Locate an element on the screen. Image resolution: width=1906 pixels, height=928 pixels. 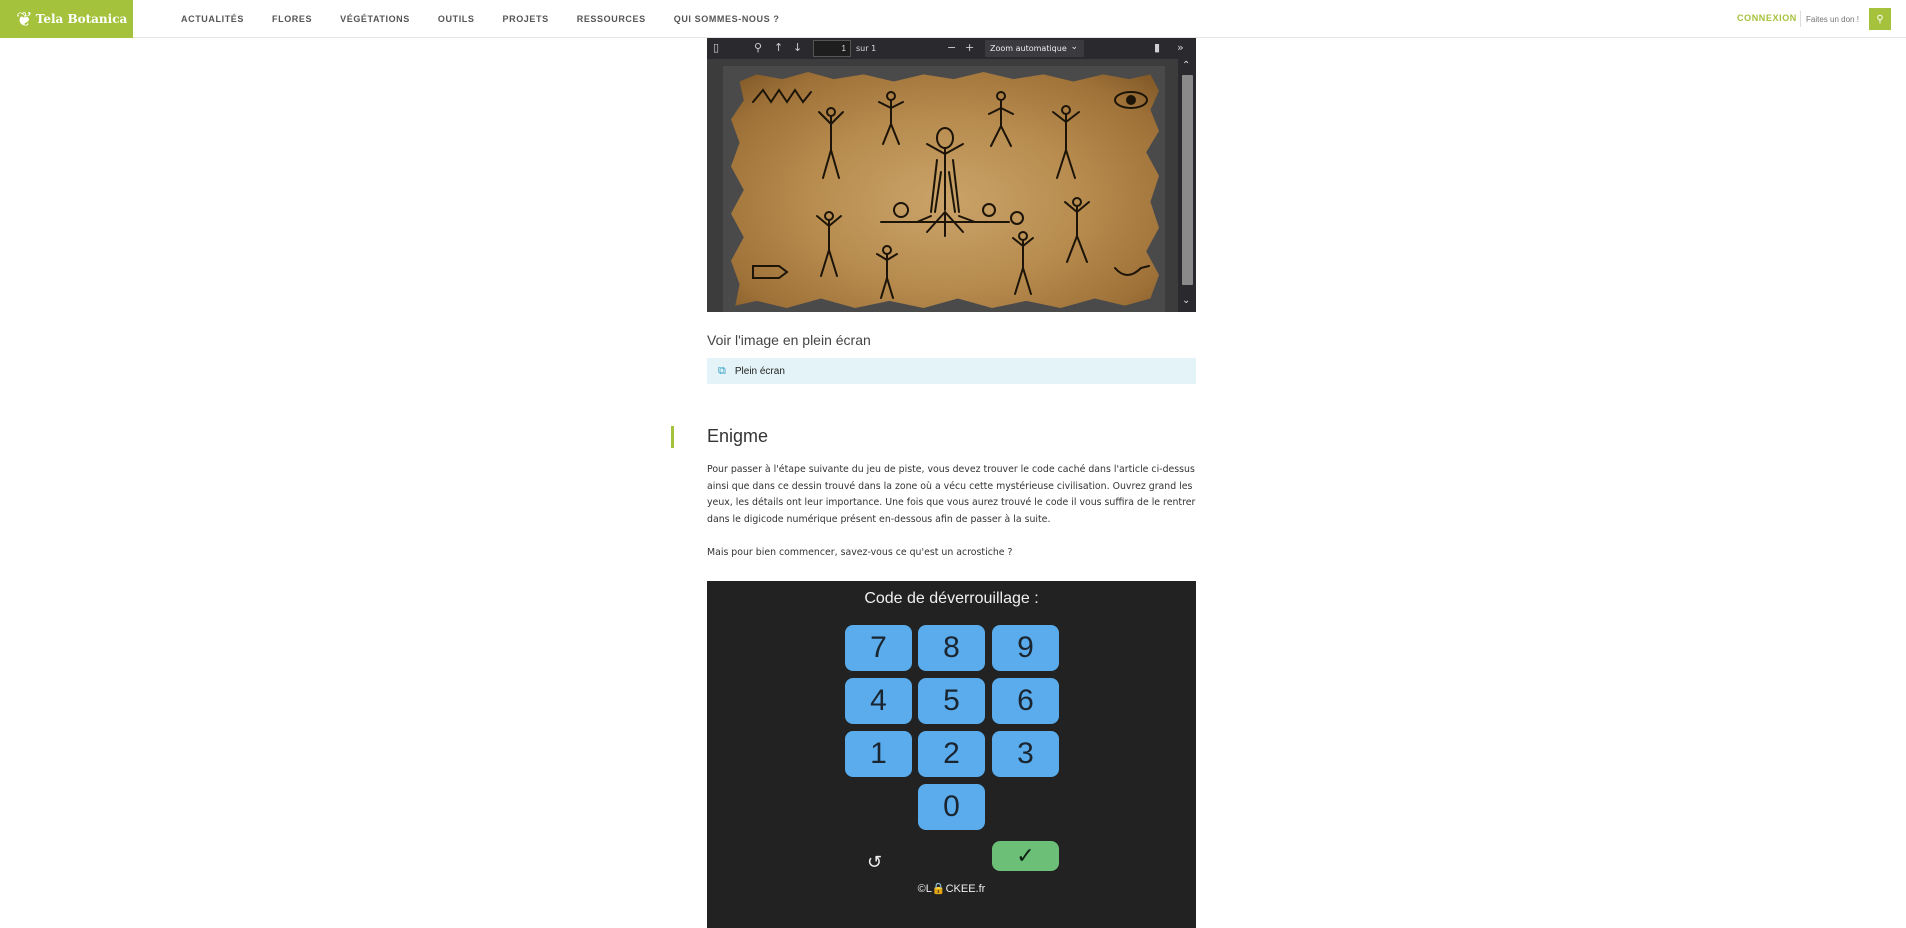
header-divider is located at coordinates (1800, 19).